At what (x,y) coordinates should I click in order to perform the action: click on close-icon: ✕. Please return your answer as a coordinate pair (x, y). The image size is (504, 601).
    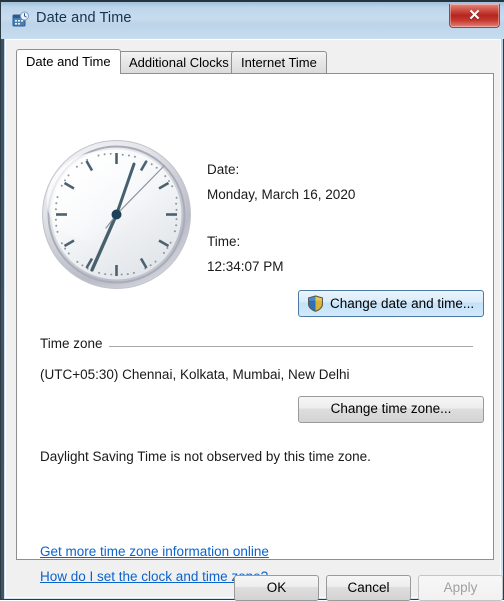
    Looking at the image, I should click on (474, 15).